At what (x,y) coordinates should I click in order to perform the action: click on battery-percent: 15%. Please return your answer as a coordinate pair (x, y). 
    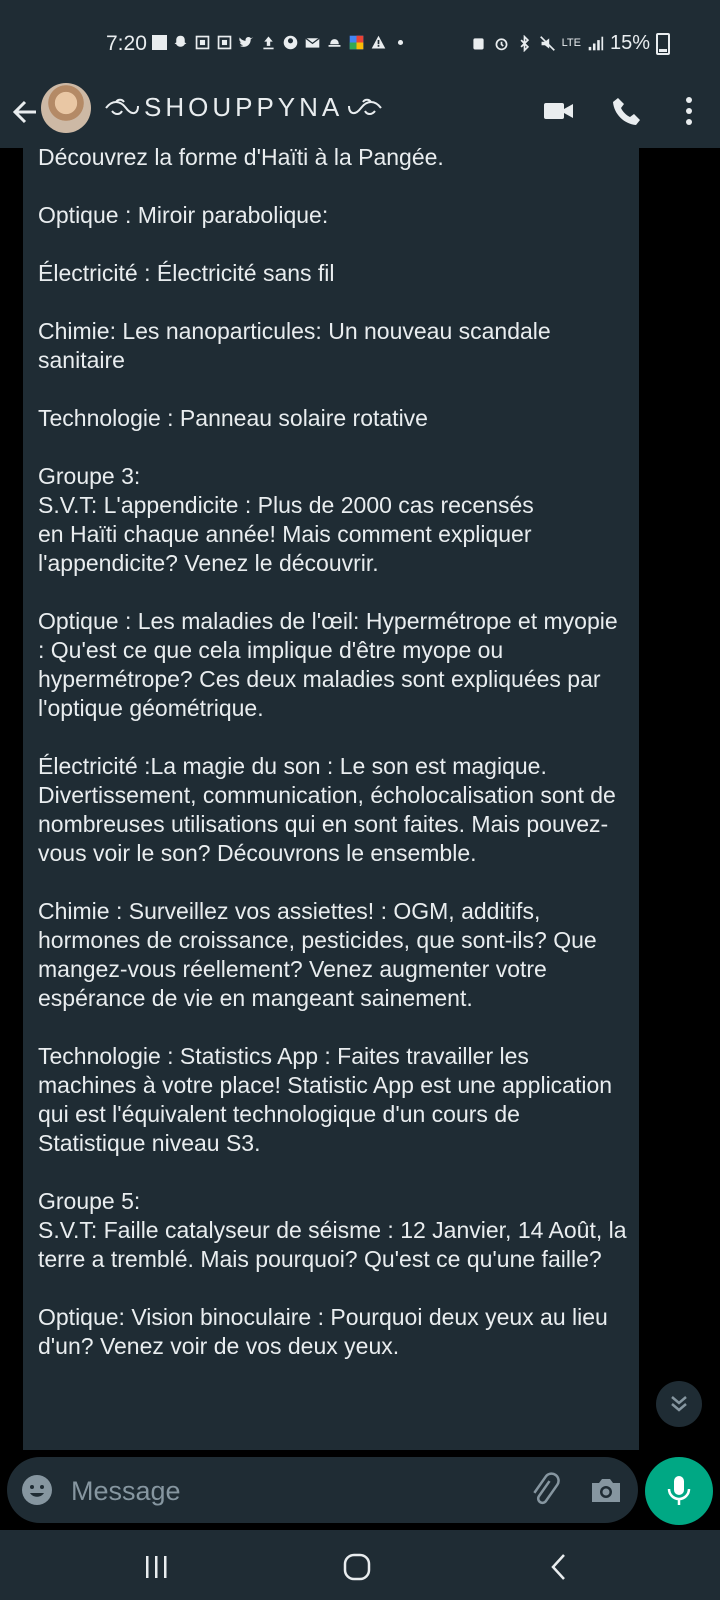
    Looking at the image, I should click on (629, 43).